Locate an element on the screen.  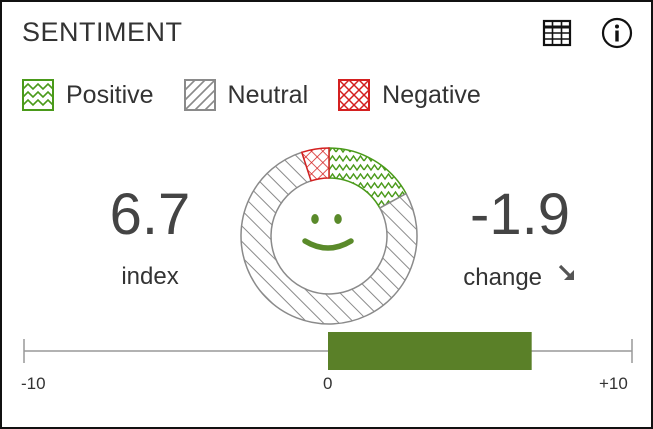
change-label-row: change is located at coordinates (520, 277).